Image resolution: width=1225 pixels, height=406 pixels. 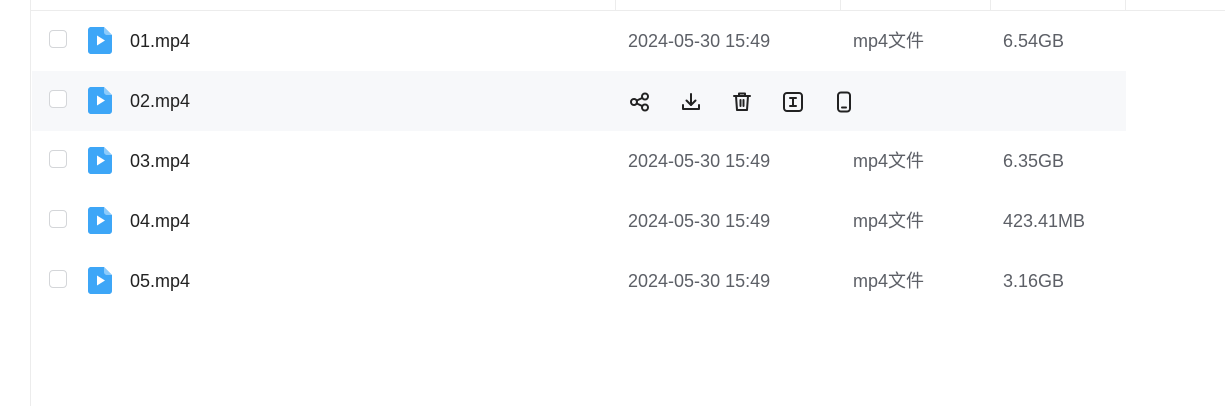 I want to click on share-icon, so click(x=640, y=102).